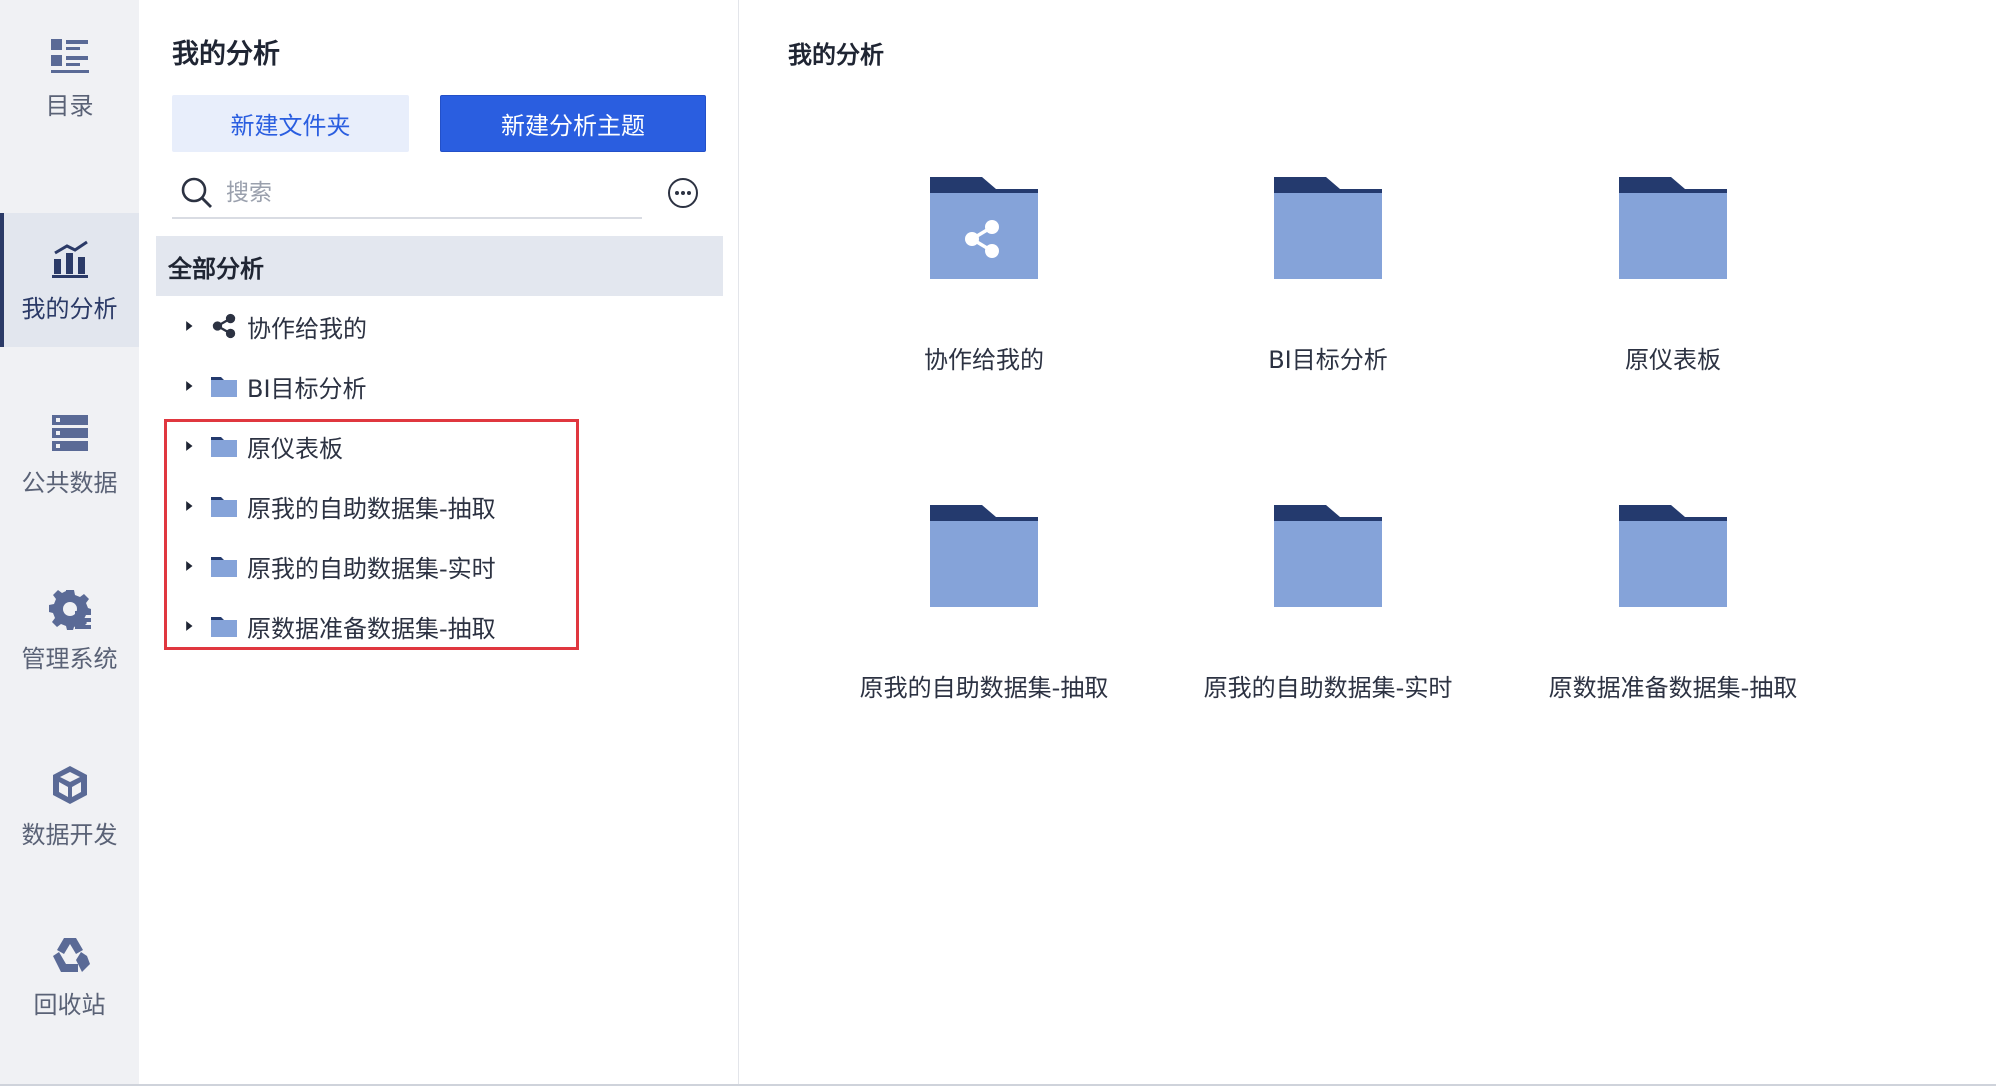  I want to click on tree-root-all-analysis: 全部分析, so click(439, 266).